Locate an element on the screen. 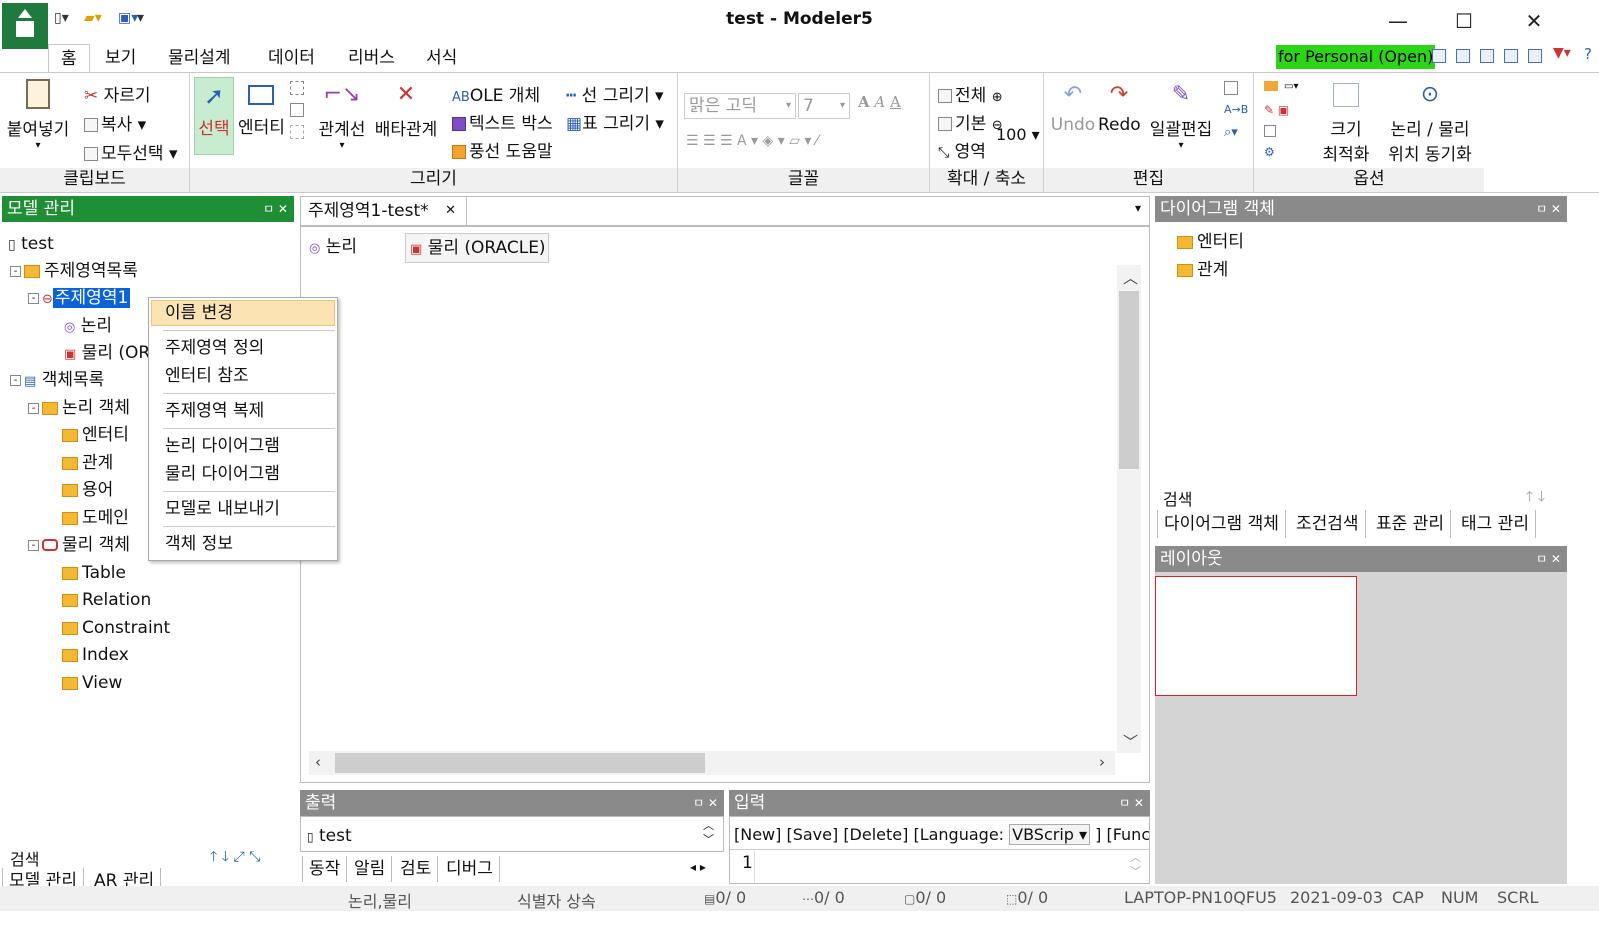 This screenshot has width=1599, height=927. tab-home: 홈 is located at coordinates (69, 58).